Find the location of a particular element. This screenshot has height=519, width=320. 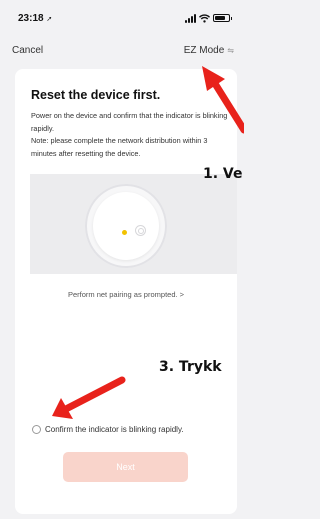

location-icon: ➚ is located at coordinates (49, 19).